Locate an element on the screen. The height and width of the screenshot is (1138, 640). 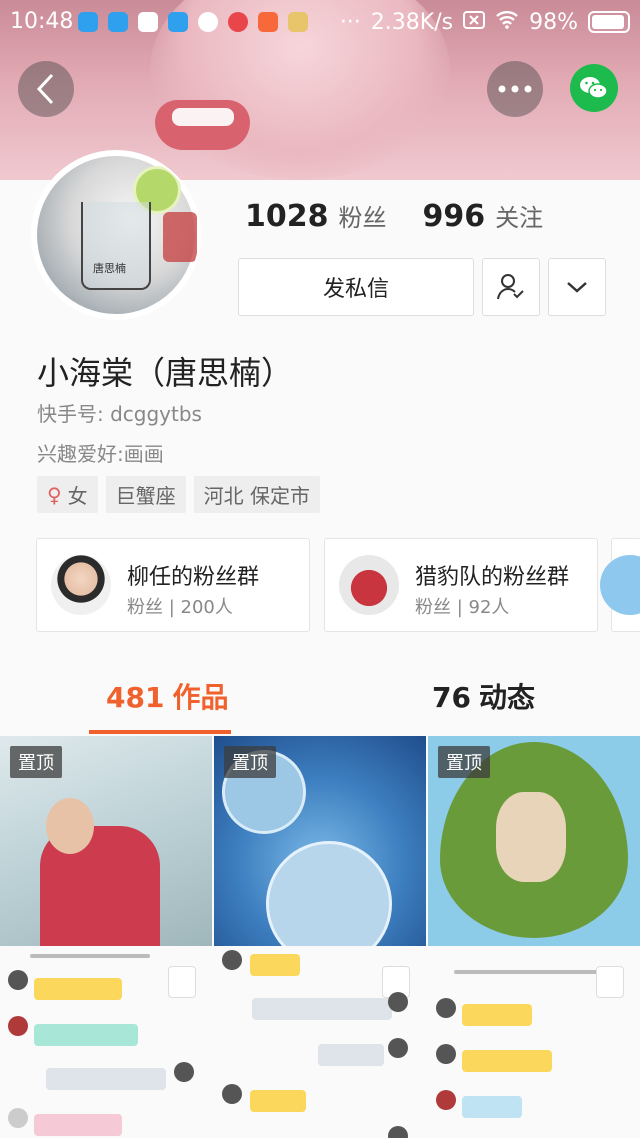
sim-icon is located at coordinates (474, 22).